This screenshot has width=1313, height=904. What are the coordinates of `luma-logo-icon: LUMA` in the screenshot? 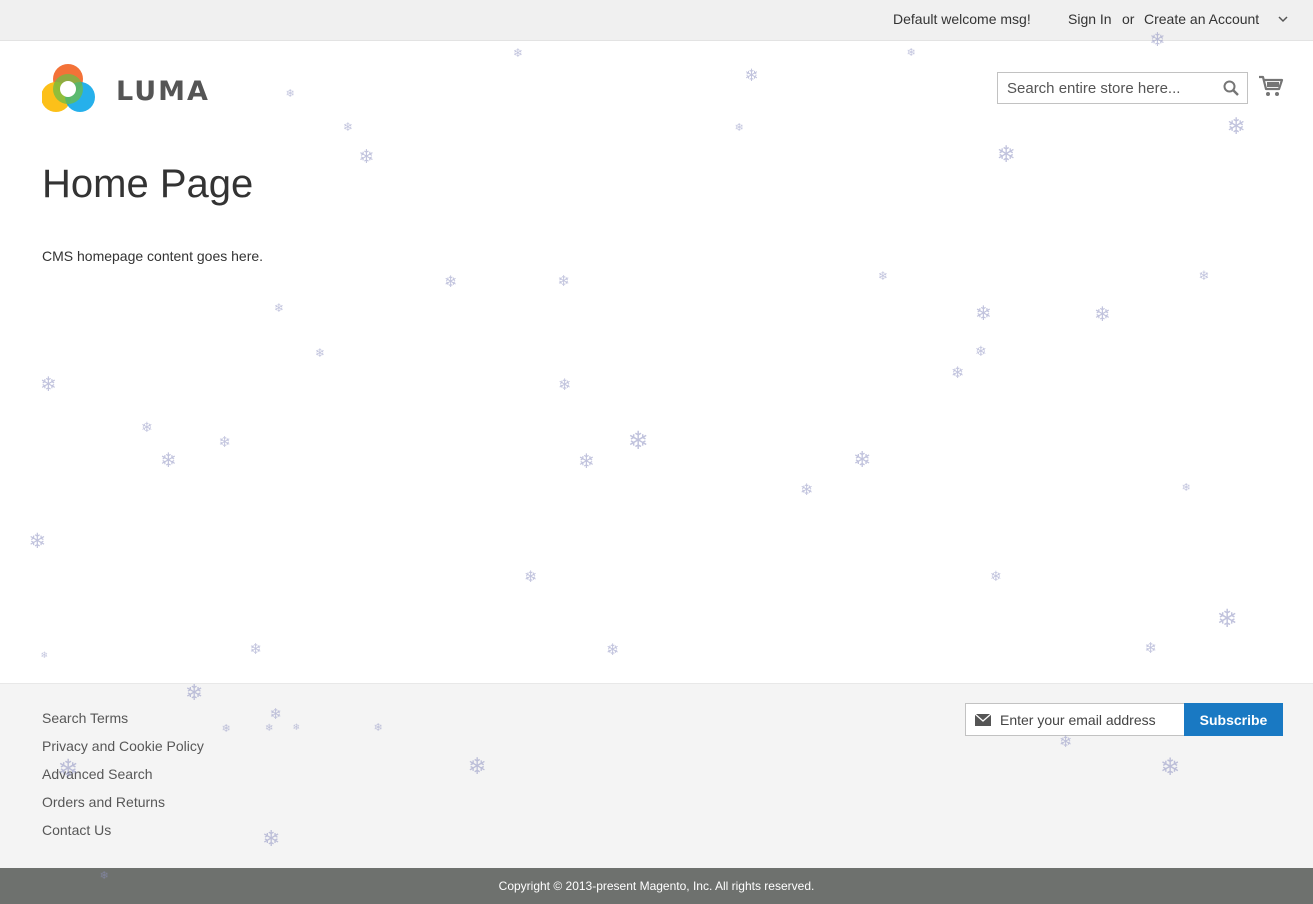 It's located at (125, 88).